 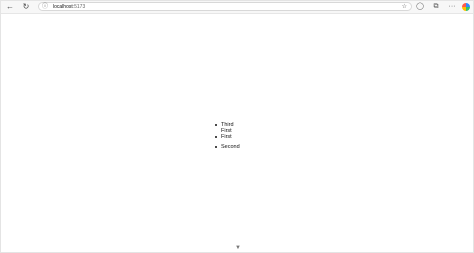 I want to click on more-icon: ···, so click(x=452, y=7).